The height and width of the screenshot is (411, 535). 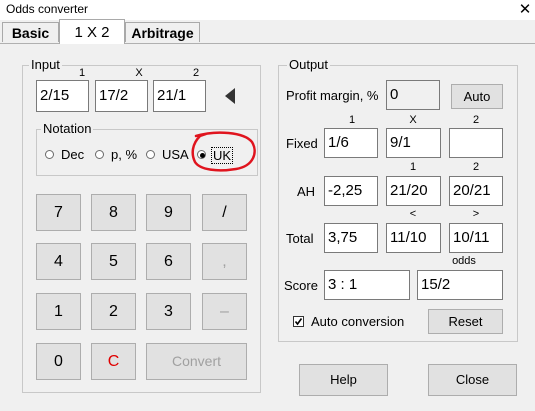 I want to click on key-2: 2, so click(x=113, y=311).